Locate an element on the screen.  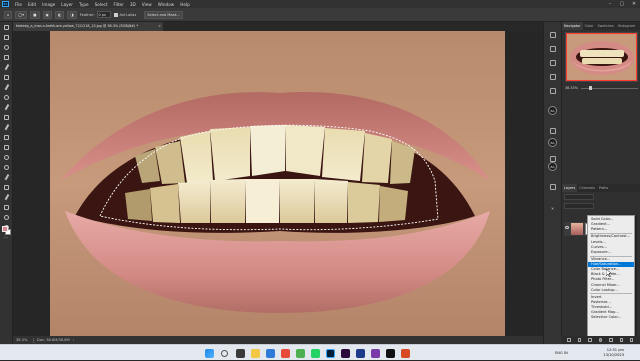
eyedropper-tool-icon is located at coordinates (6, 87).